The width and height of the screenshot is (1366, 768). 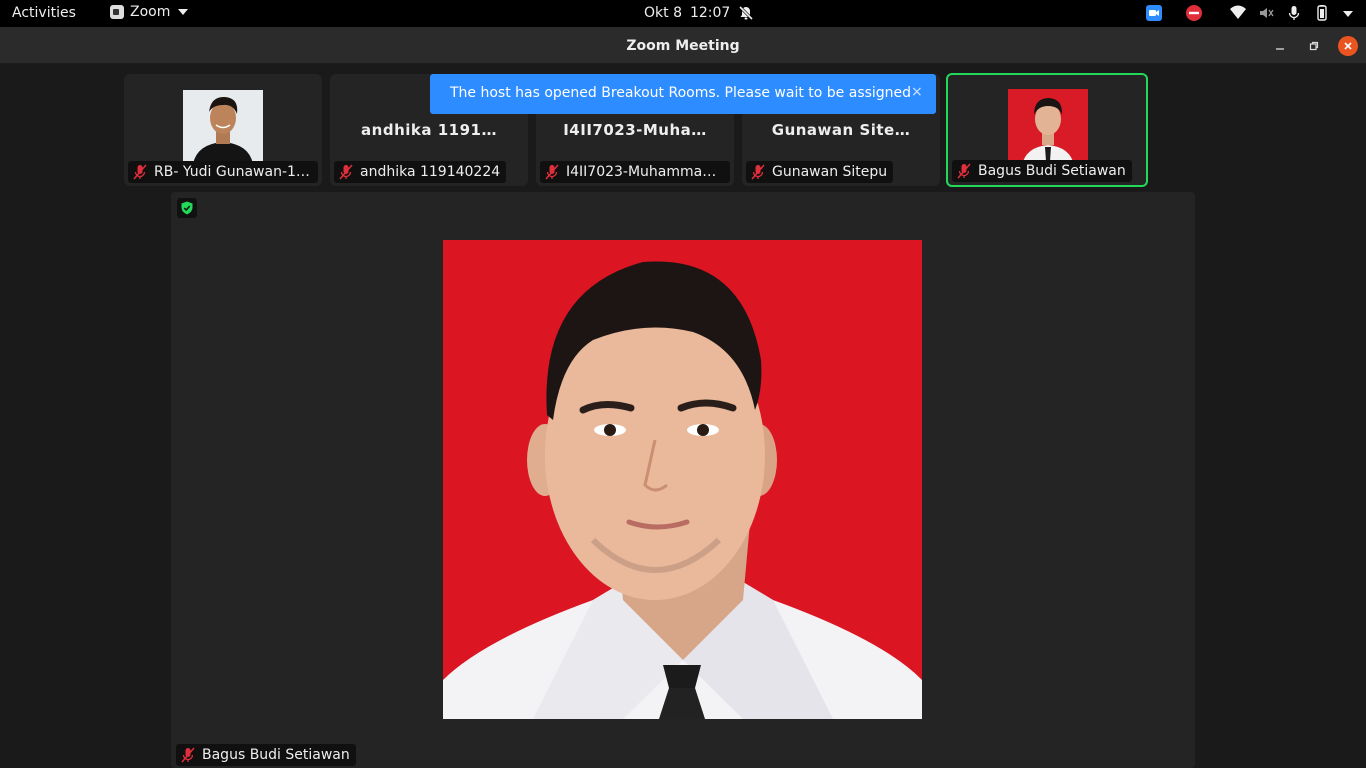 I want to click on encryption-shield-icon, so click(x=187, y=208).